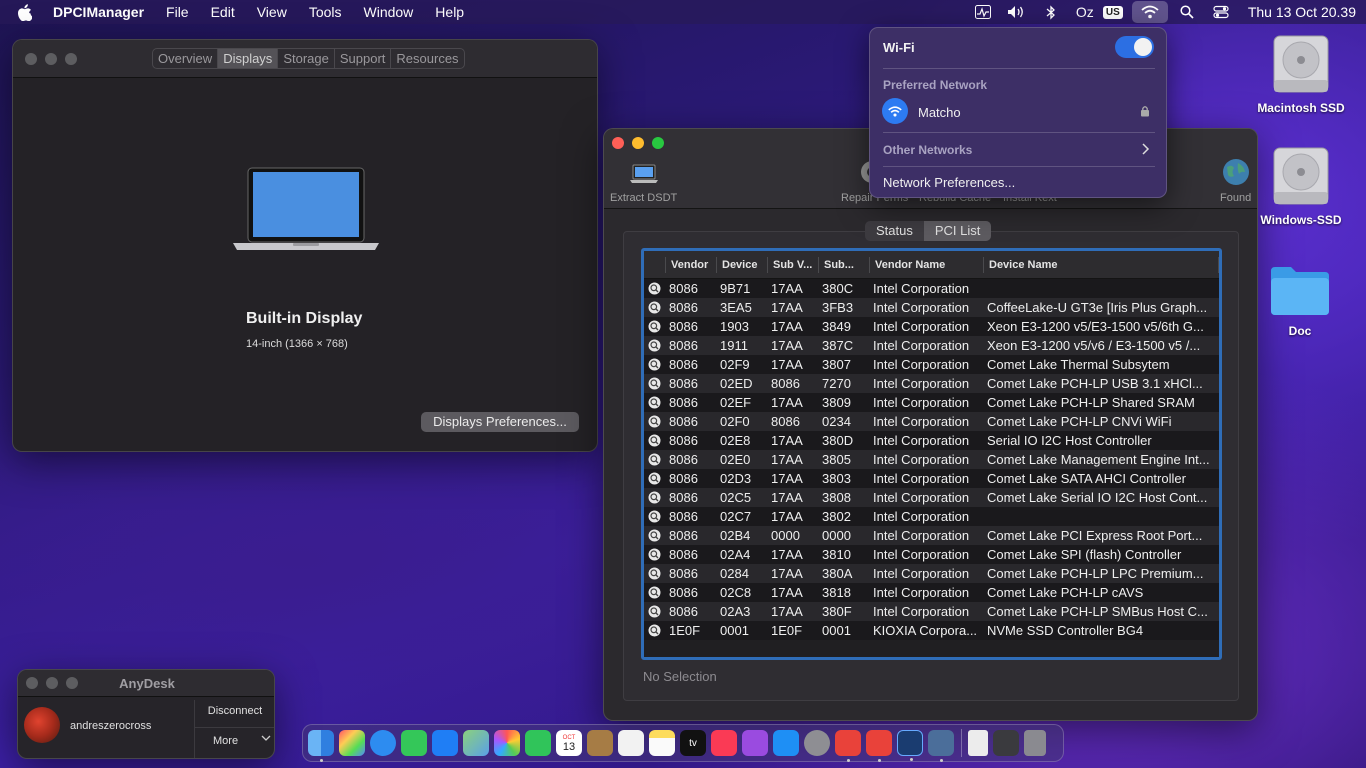 This screenshot has width=1366, height=768. I want to click on chevron-right-icon, so click(1146, 150).